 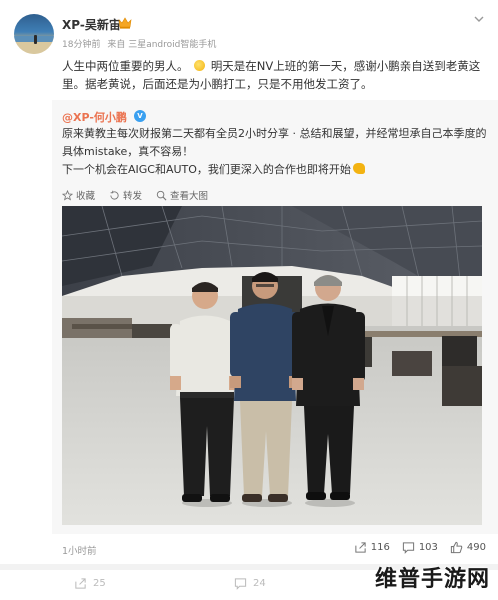 What do you see at coordinates (35, 39) in the screenshot?
I see `avatar-figure` at bounding box center [35, 39].